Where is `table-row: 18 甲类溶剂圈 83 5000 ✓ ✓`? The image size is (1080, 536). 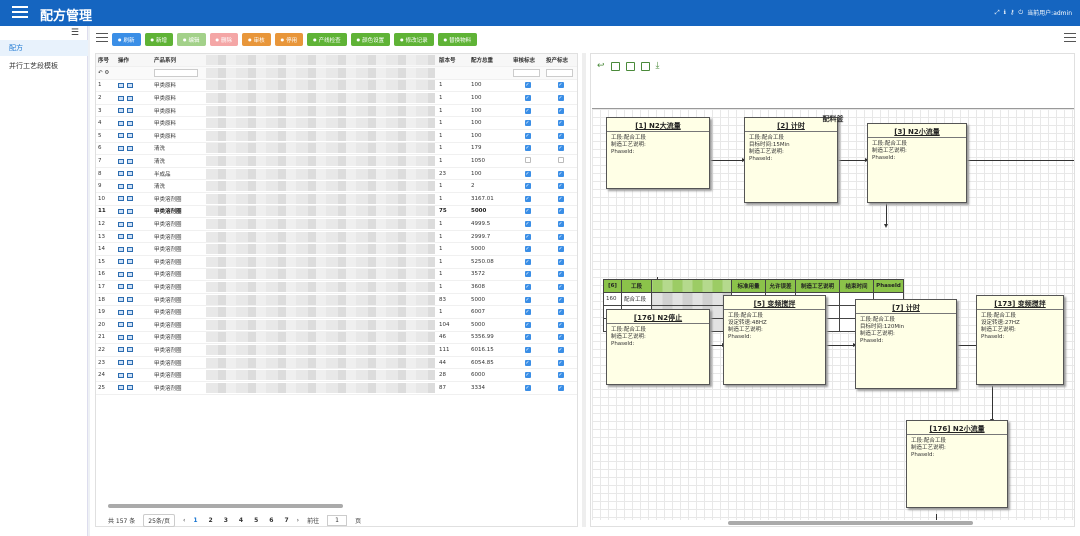
table-row: 18 甲类溶剂圈 83 5000 ✓ ✓ is located at coordinates (336, 300).